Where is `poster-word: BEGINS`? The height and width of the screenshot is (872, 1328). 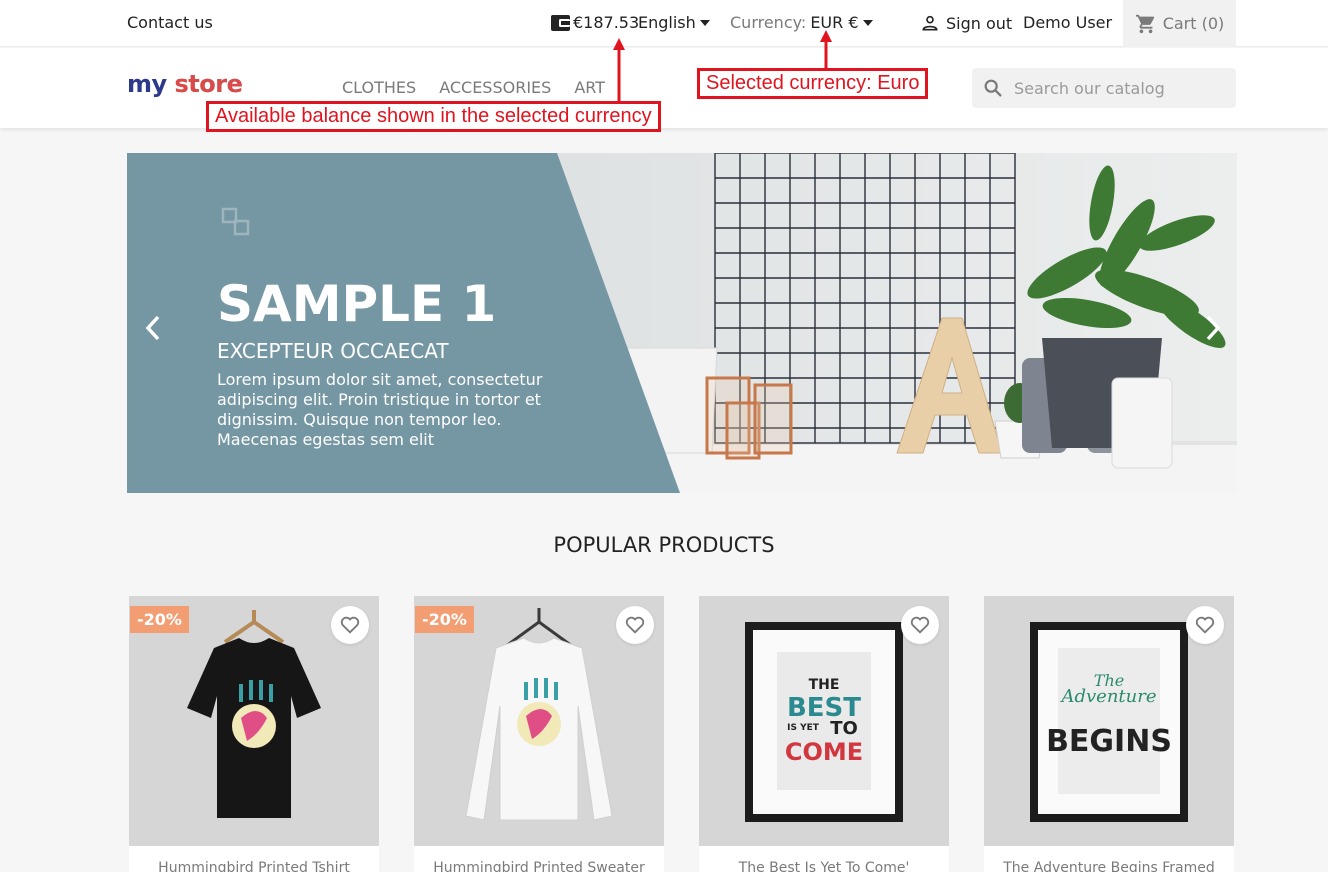
poster-word: BEGINS is located at coordinates (1109, 741).